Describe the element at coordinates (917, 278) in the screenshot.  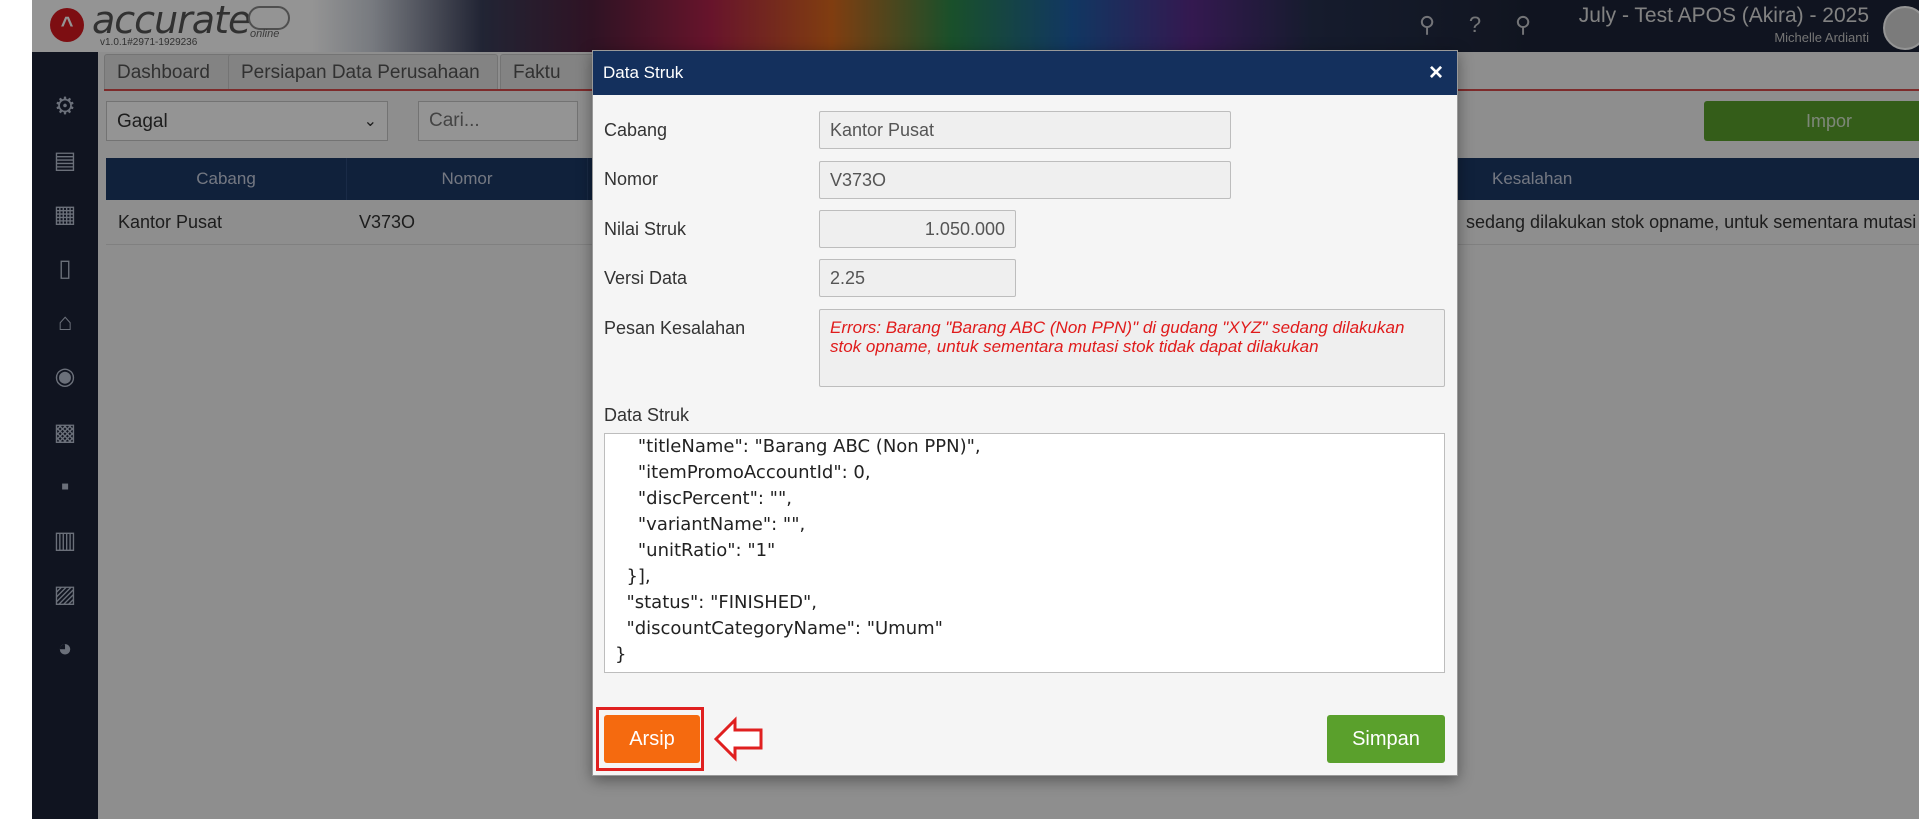
I see `versi-data-field: 2.25` at that location.